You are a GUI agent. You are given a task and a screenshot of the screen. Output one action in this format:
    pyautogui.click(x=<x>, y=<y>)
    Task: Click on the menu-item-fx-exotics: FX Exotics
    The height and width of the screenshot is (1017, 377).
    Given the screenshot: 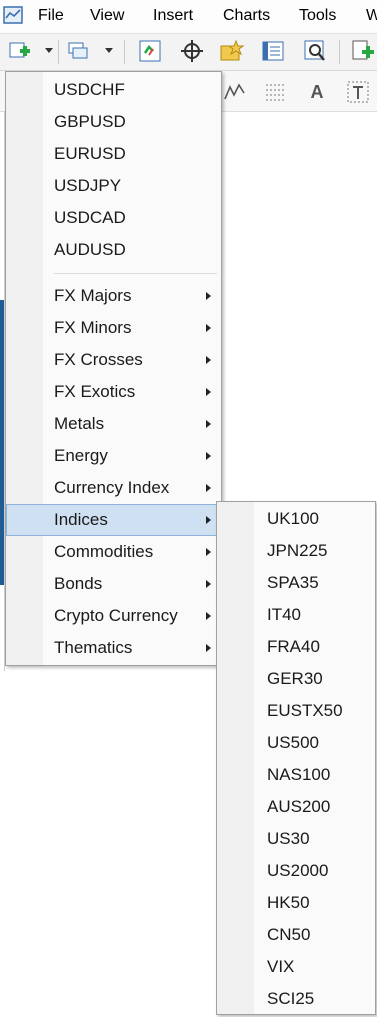 What is the action you would take?
    pyautogui.click(x=113, y=392)
    